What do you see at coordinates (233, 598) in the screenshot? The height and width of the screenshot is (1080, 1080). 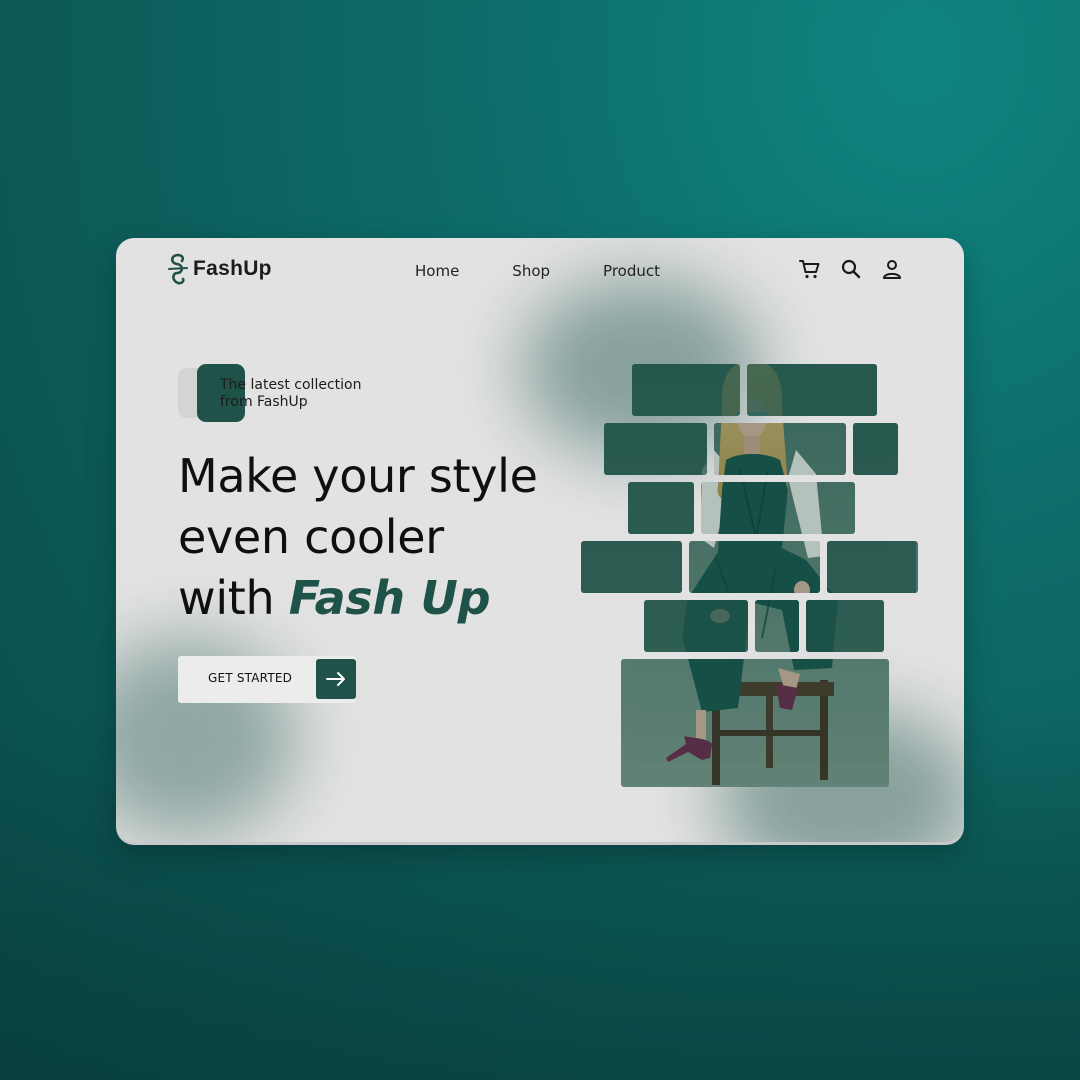 I see `headline-line-3: with` at bounding box center [233, 598].